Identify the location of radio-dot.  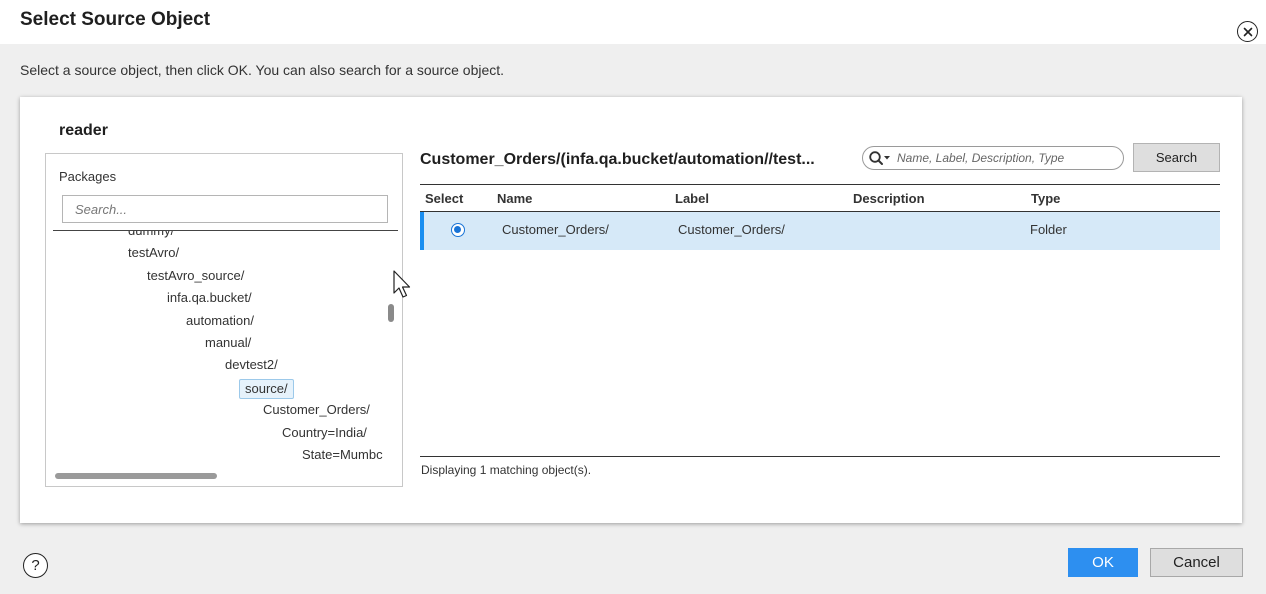
(457, 229).